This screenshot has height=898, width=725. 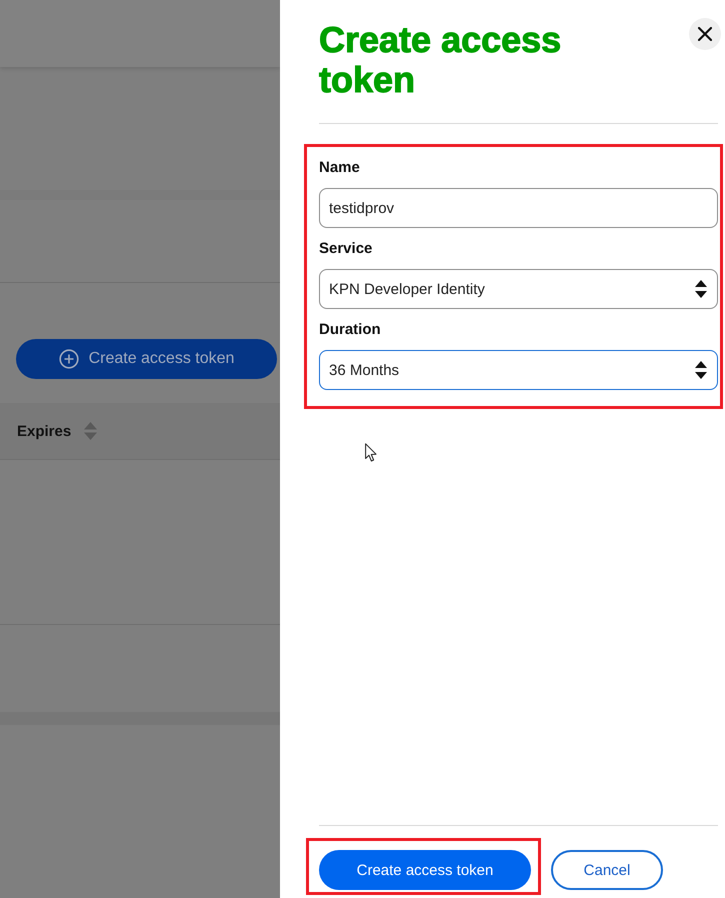 What do you see at coordinates (346, 249) in the screenshot?
I see `field-label: Service` at bounding box center [346, 249].